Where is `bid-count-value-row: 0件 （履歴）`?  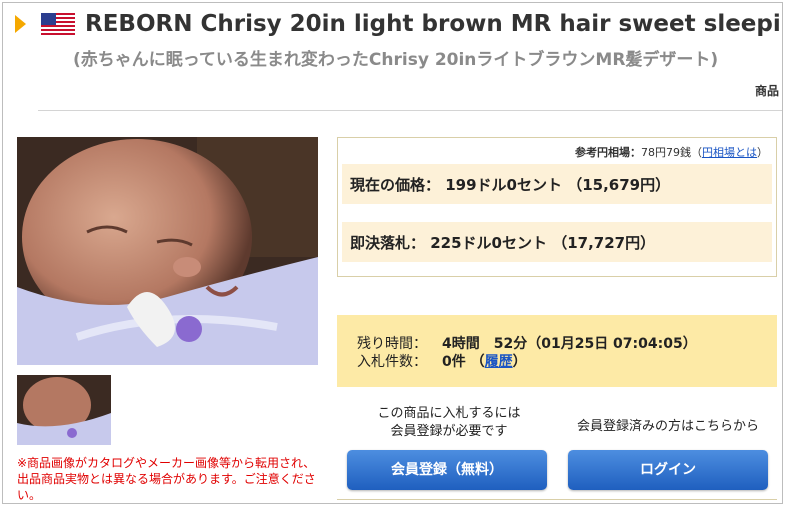
bid-count-value-row: 0件 （履歴） is located at coordinates (484, 361).